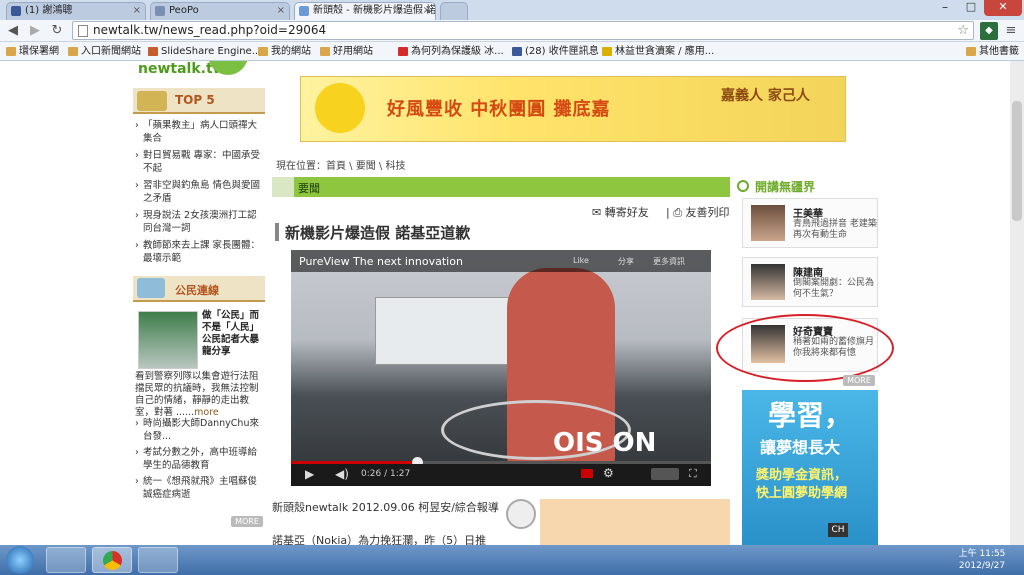 This screenshot has height=575, width=1024. What do you see at coordinates (693, 474) in the screenshot?
I see `fullscreen-icon: ⛶` at bounding box center [693, 474].